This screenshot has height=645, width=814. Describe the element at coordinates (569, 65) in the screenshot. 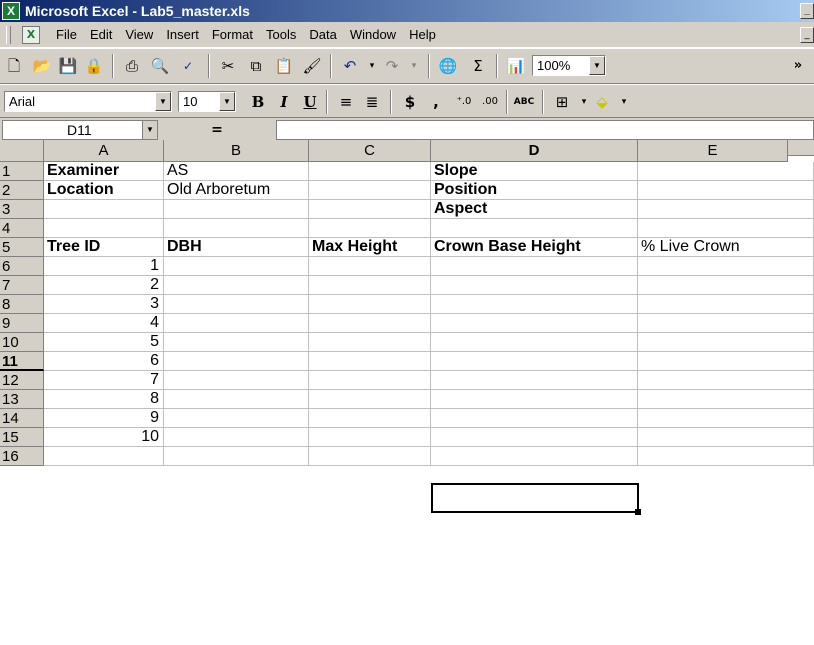

I see `zoom-combo: 100% ▼` at that location.